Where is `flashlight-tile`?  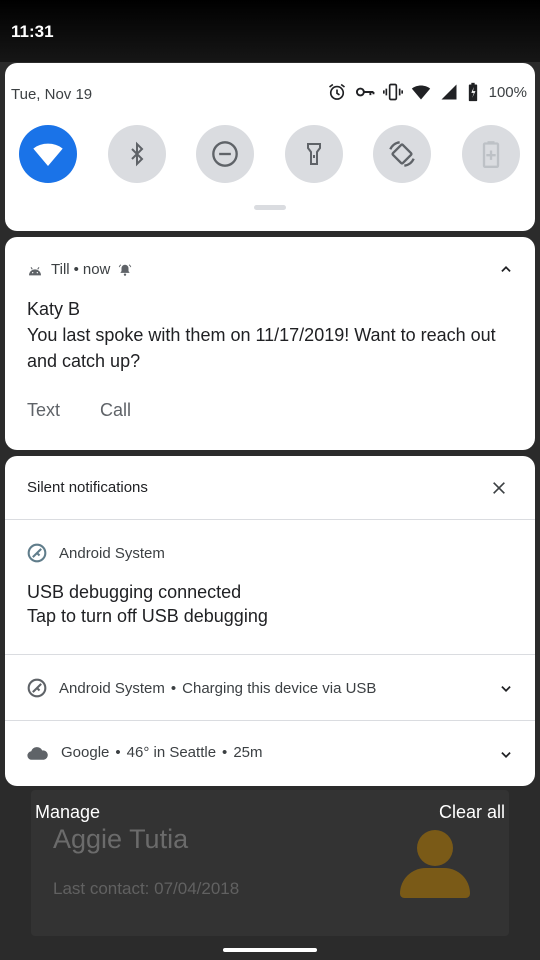
flashlight-tile is located at coordinates (314, 154).